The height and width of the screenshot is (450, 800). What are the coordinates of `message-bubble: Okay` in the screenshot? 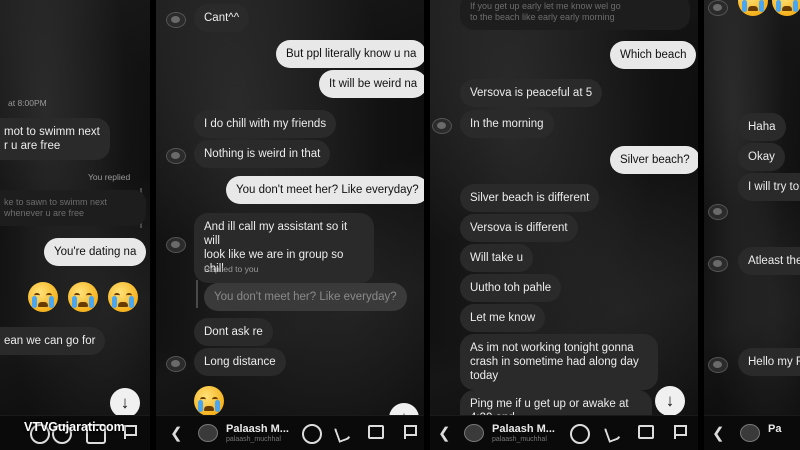 It's located at (761, 157).